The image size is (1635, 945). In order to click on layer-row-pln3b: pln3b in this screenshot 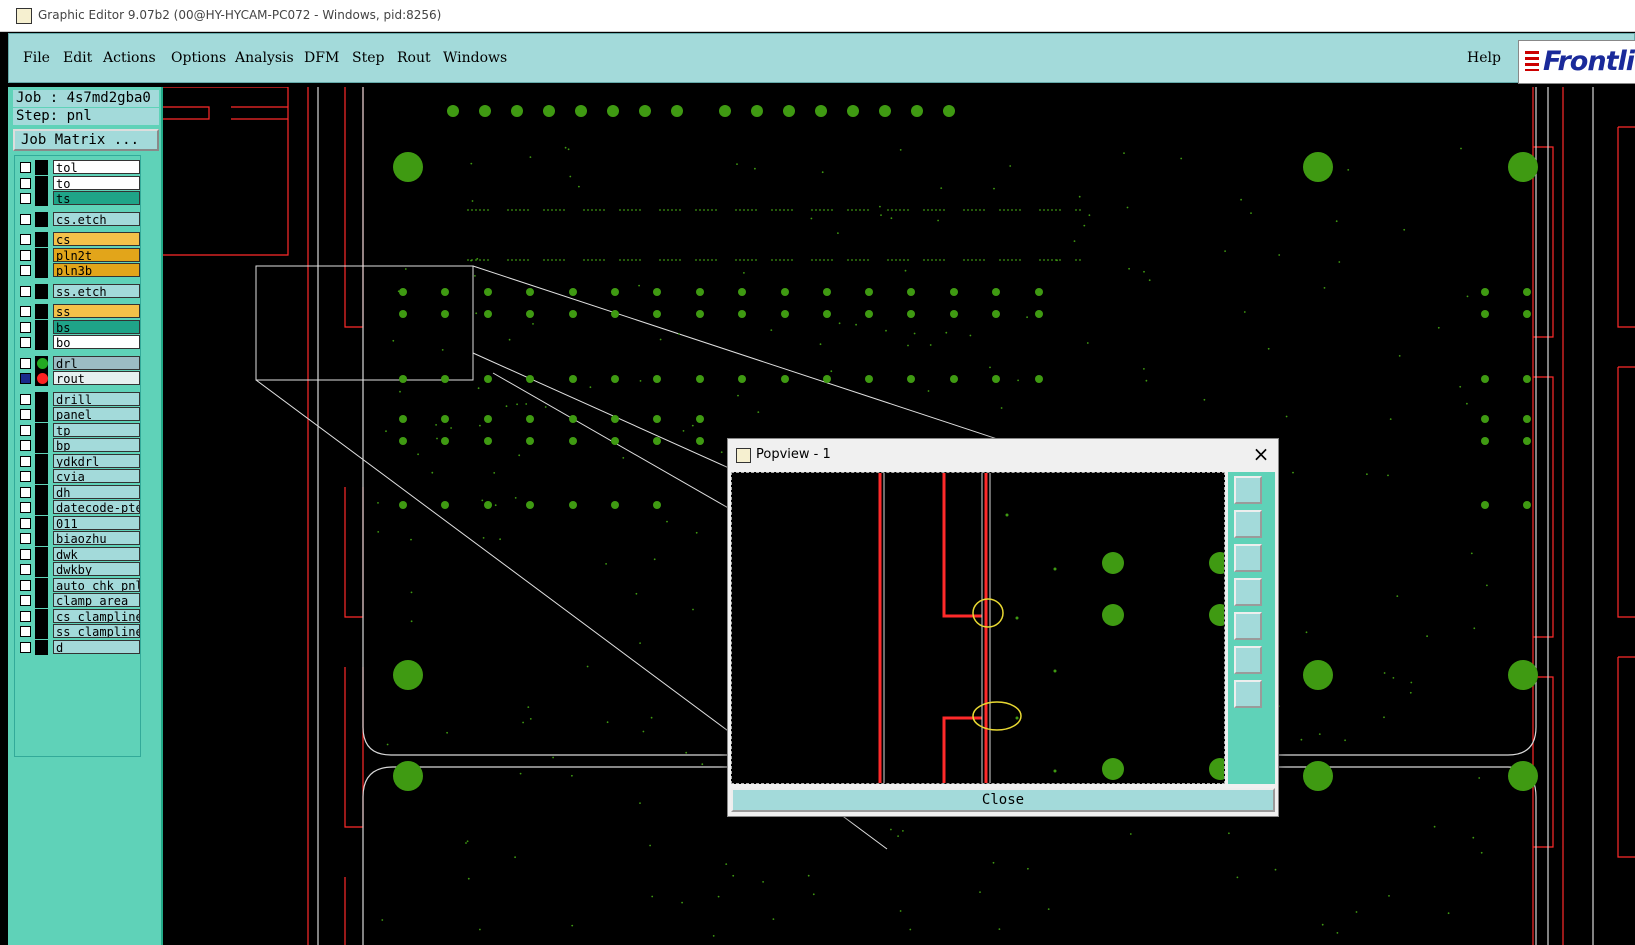, I will do `click(77, 270)`.